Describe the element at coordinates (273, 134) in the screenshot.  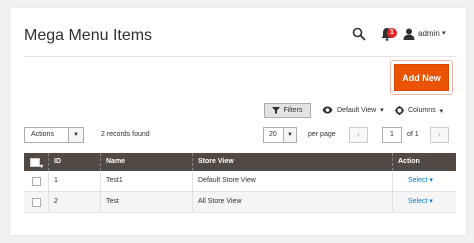
I see `per-page-value: 20` at that location.